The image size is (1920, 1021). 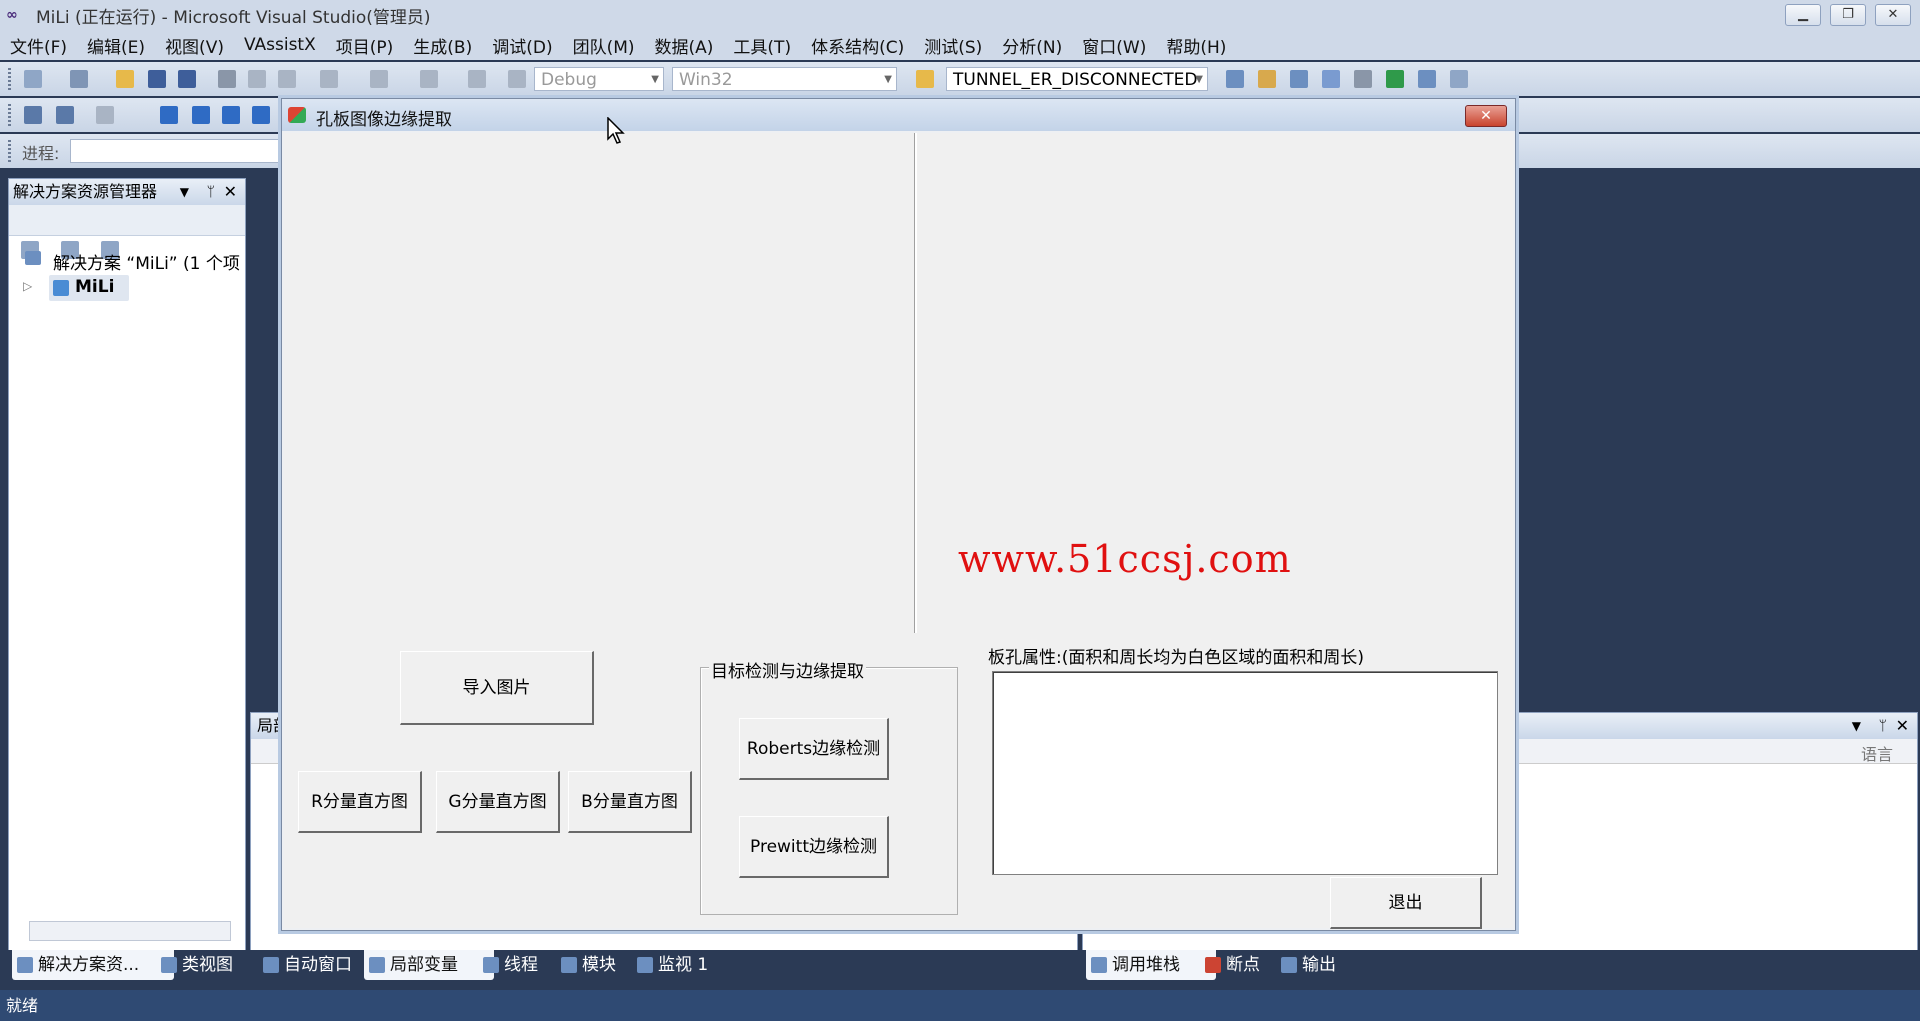 I want to click on restore-button: ❐, so click(x=1848, y=15).